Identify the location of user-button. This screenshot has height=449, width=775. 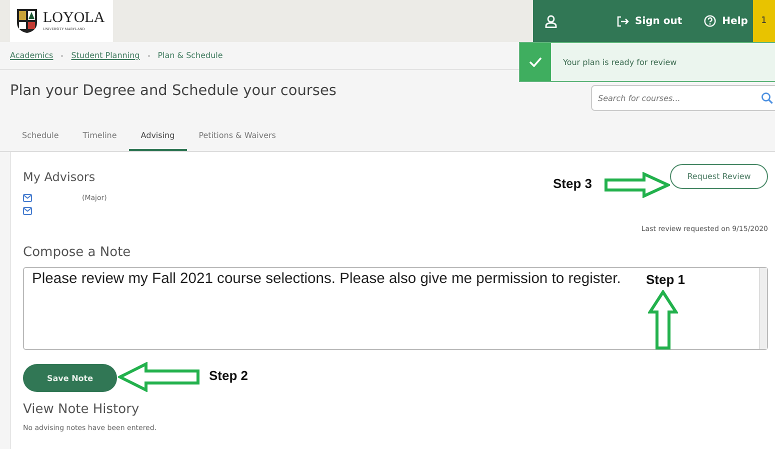
(551, 21).